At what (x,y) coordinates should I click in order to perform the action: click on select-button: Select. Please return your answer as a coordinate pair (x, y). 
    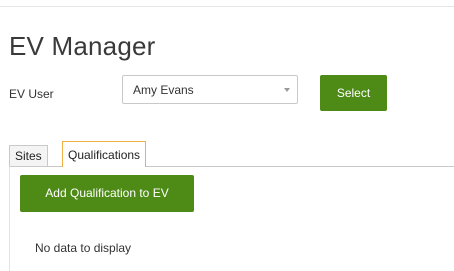
    Looking at the image, I should click on (353, 93).